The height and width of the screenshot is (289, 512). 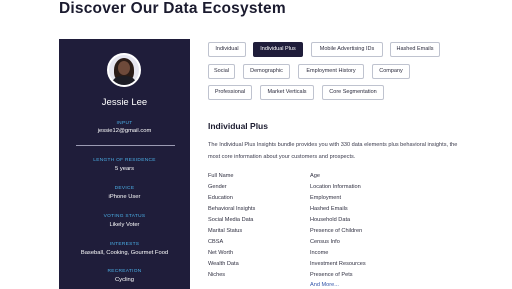 What do you see at coordinates (325, 242) in the screenshot?
I see `attribute-item: Census Info` at bounding box center [325, 242].